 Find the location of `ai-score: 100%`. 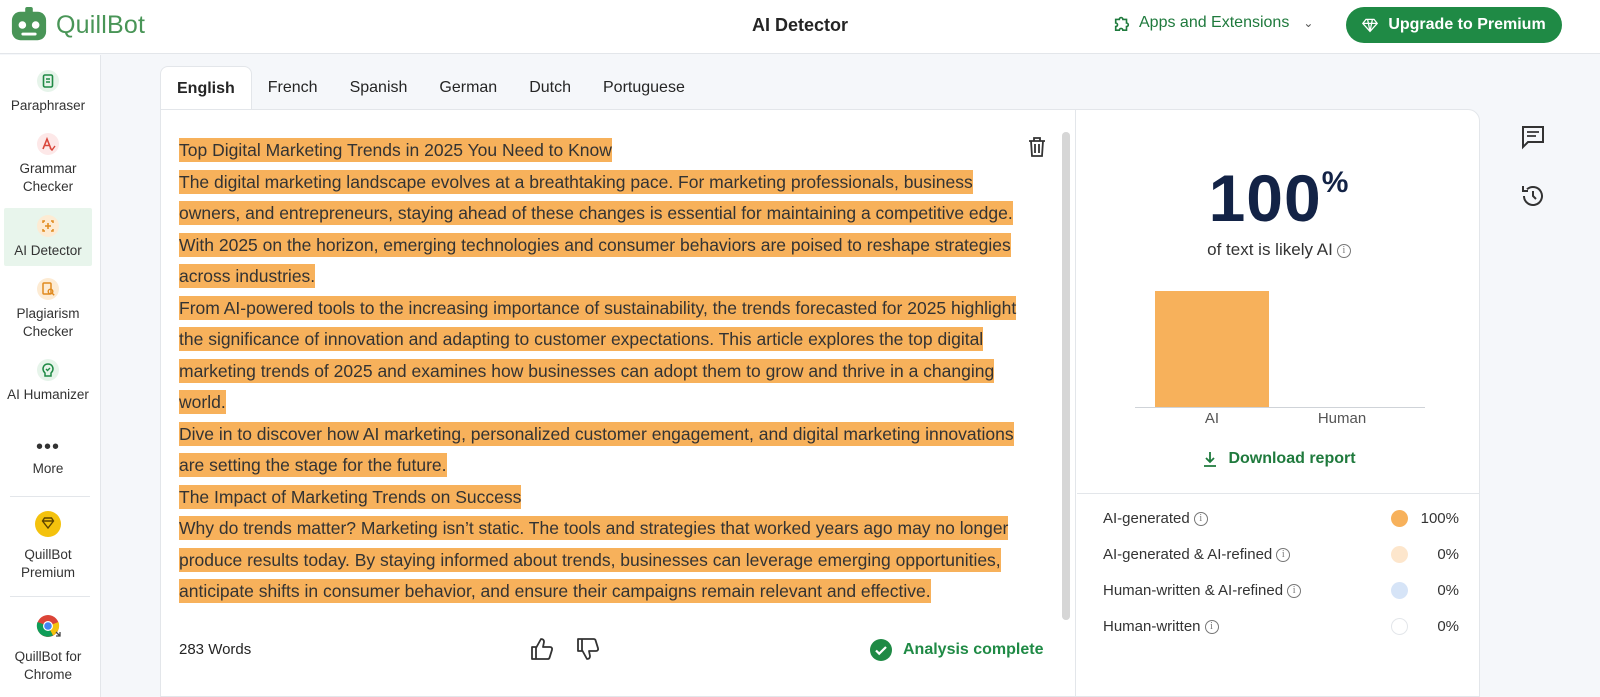

ai-score: 100% is located at coordinates (1278, 198).